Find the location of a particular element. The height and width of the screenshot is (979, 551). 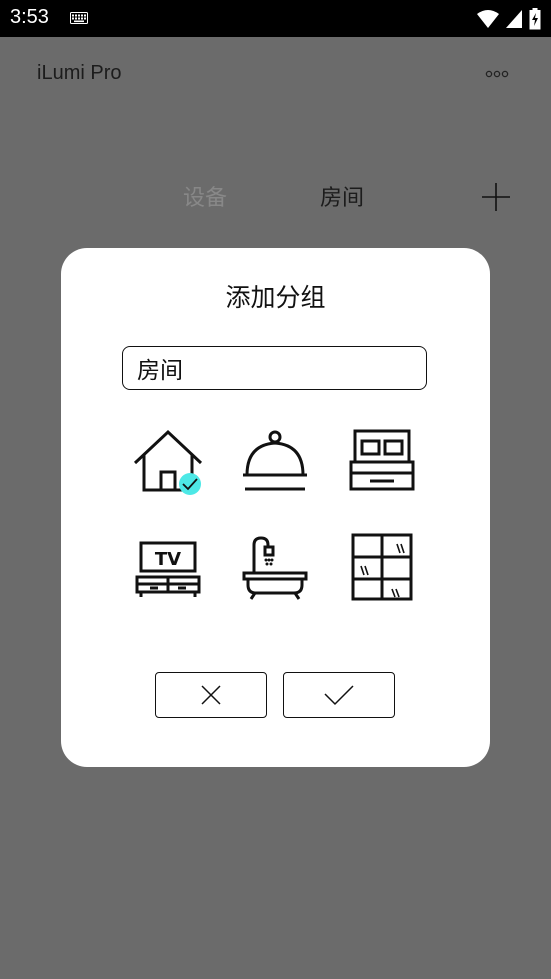

check-icon is located at coordinates (339, 695).